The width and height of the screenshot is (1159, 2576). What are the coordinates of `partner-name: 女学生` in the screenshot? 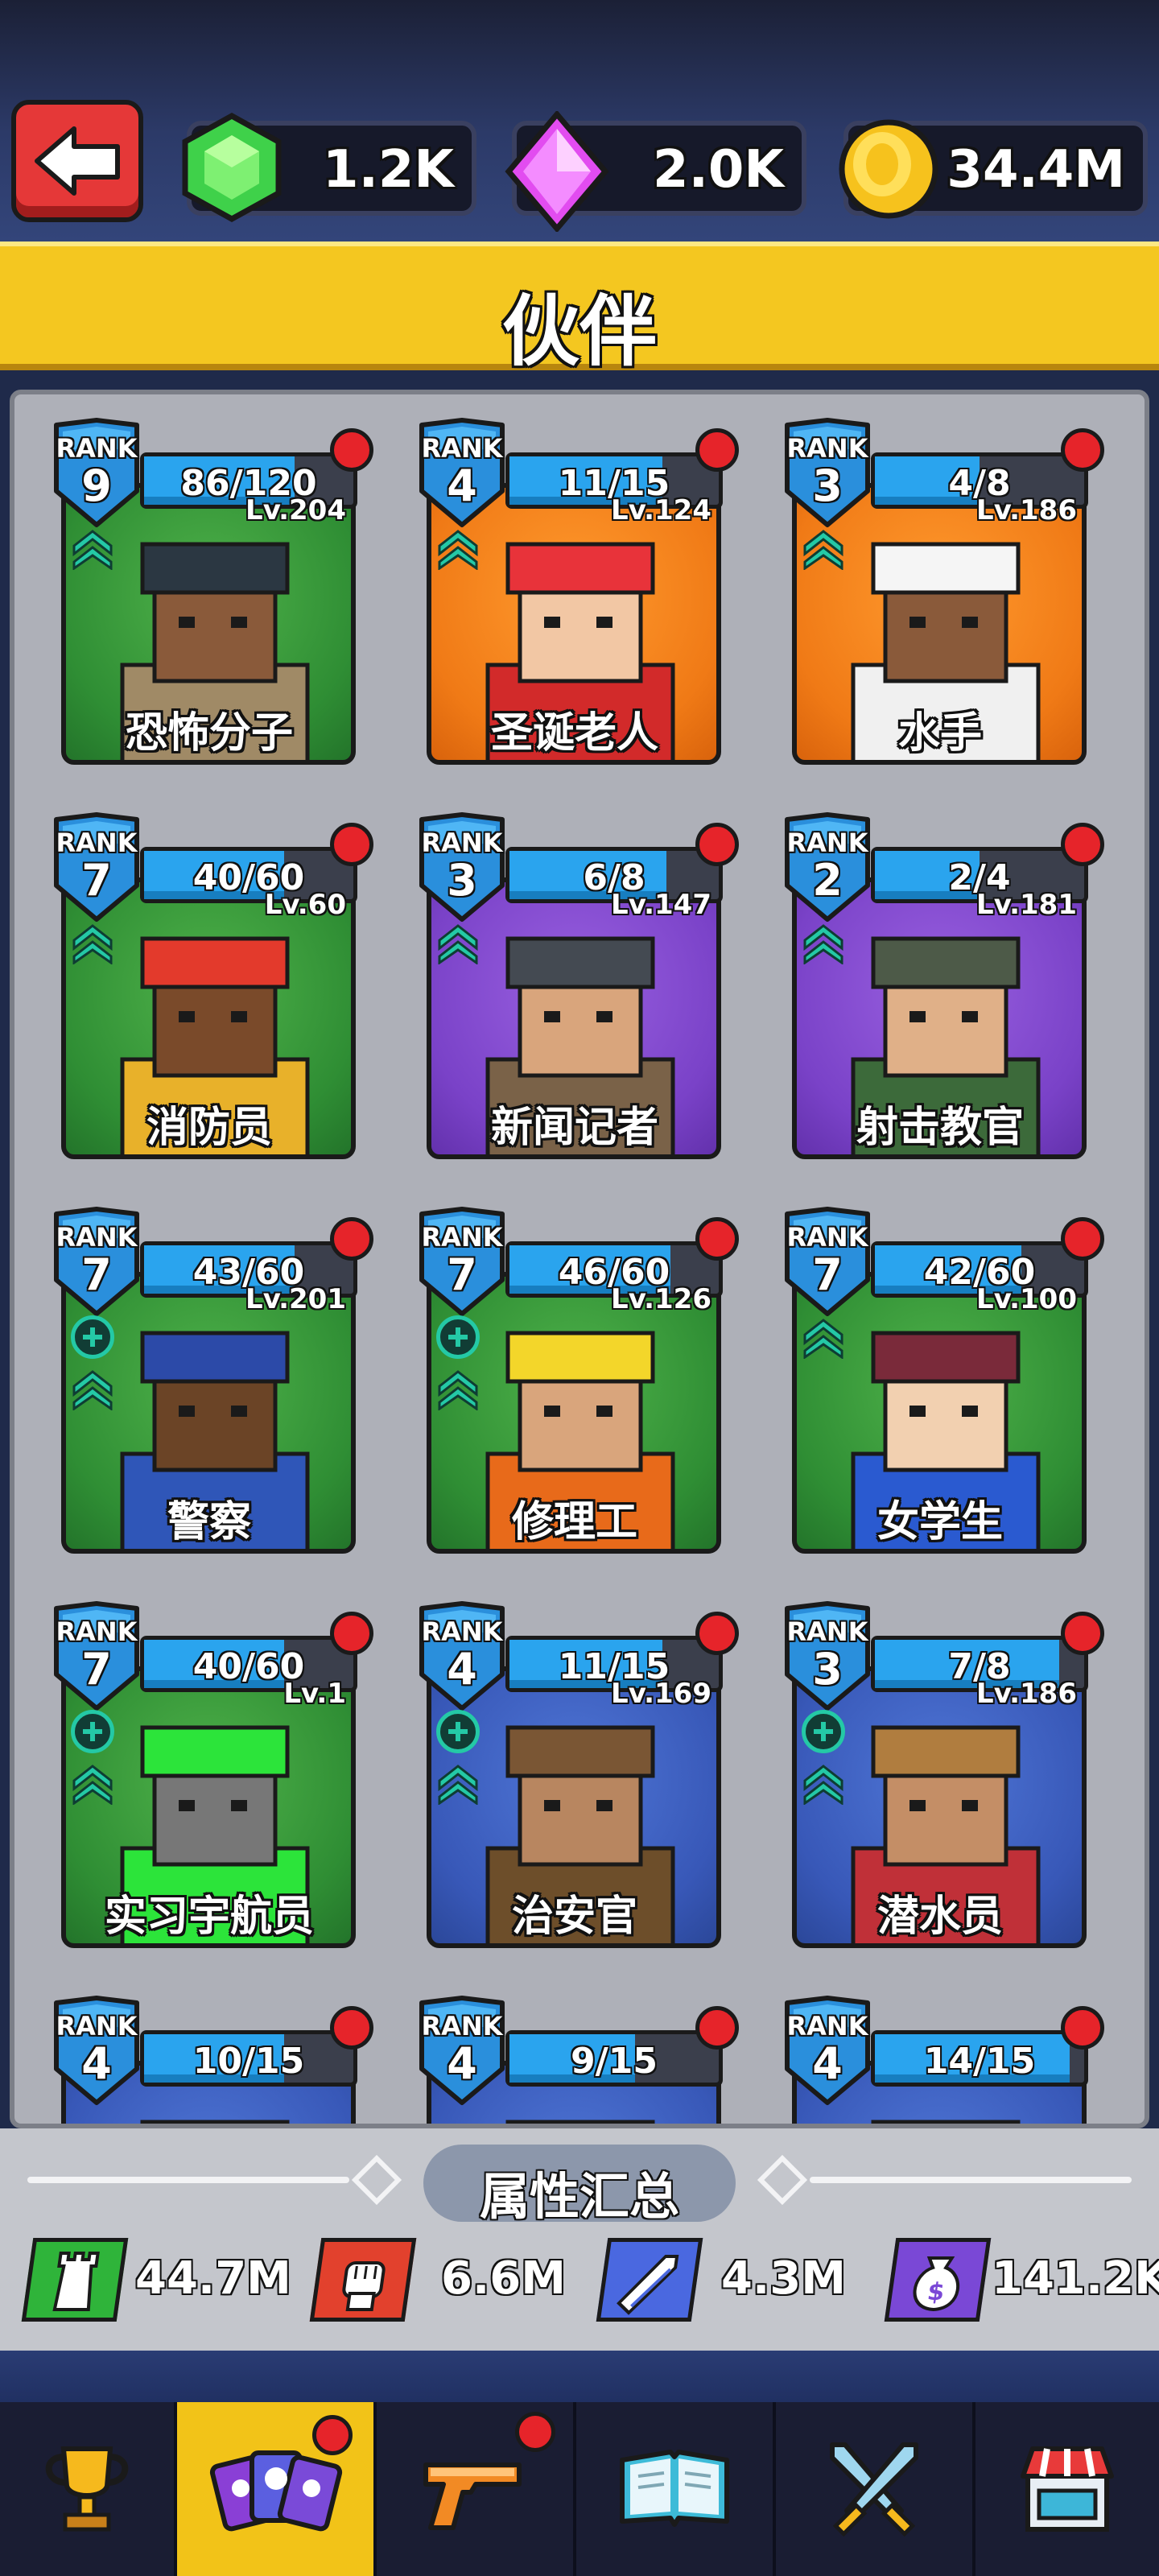 It's located at (939, 1522).